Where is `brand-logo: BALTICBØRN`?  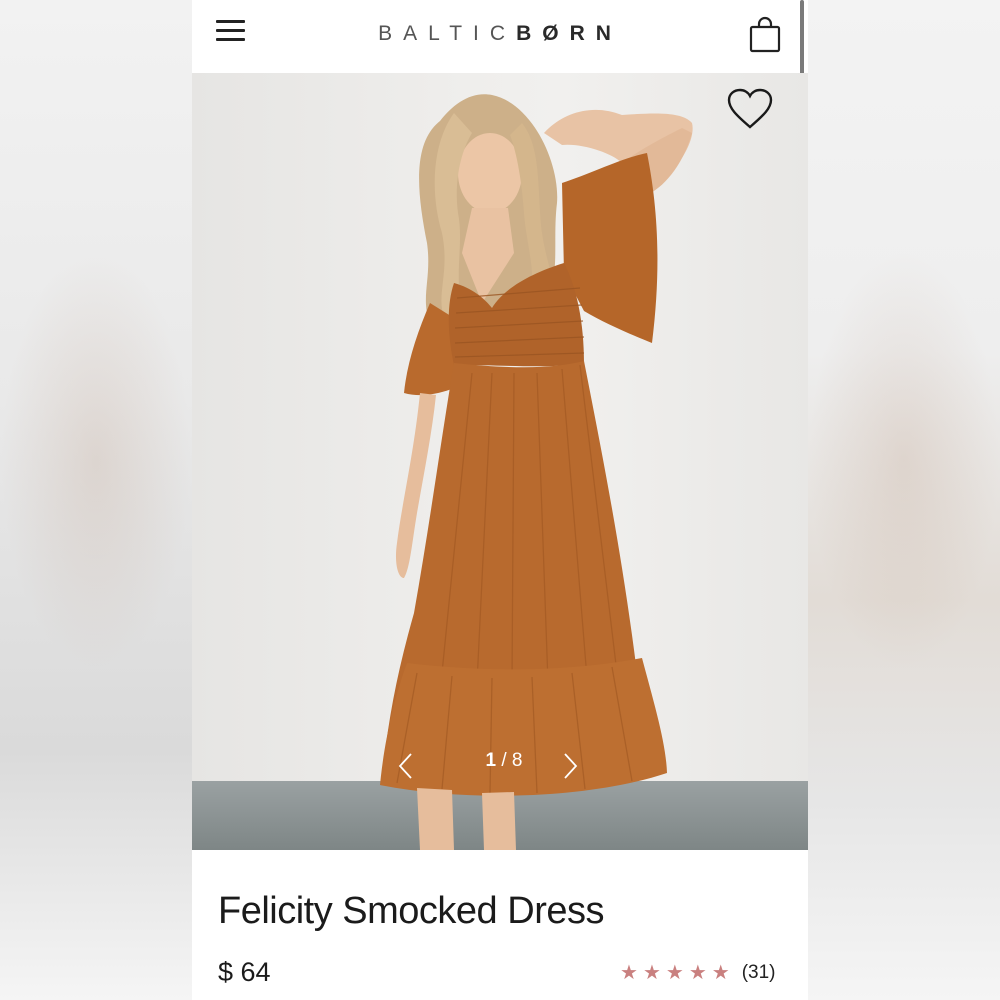
brand-logo: BALTICBØRN is located at coordinates (500, 34).